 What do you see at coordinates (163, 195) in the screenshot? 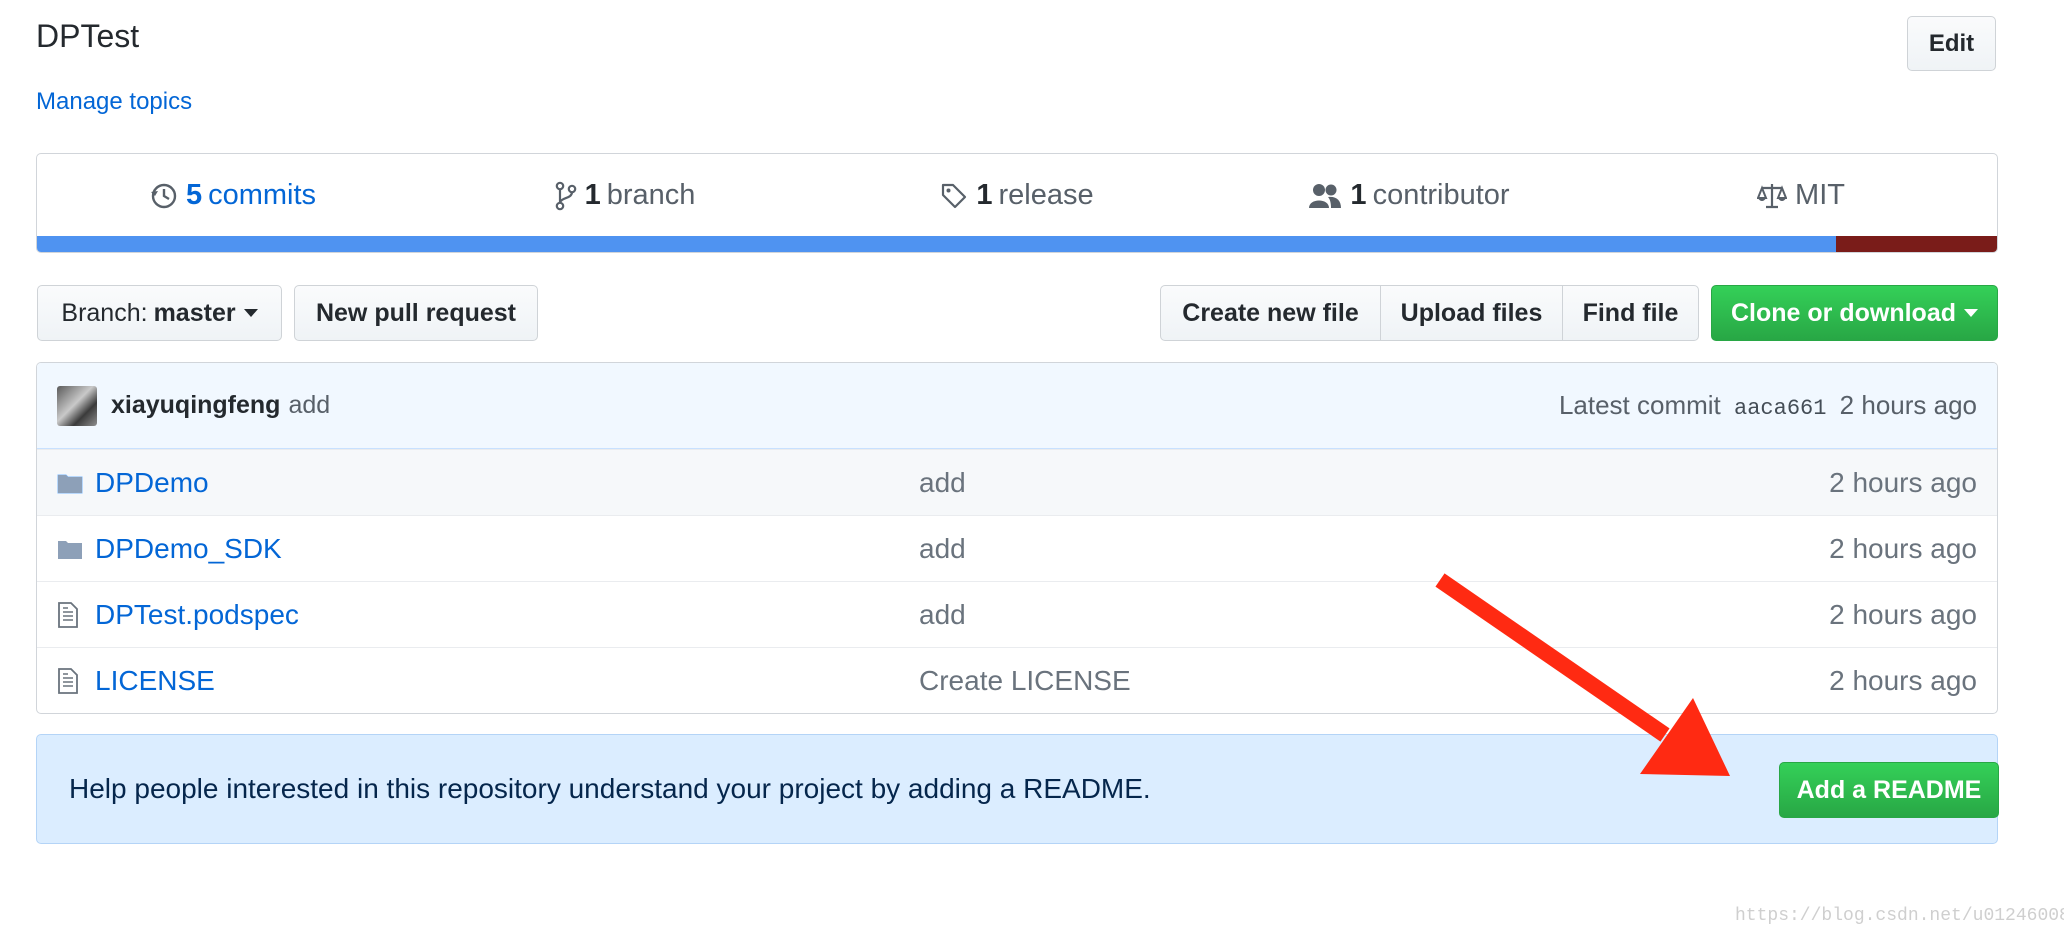
I see `history-icon` at bounding box center [163, 195].